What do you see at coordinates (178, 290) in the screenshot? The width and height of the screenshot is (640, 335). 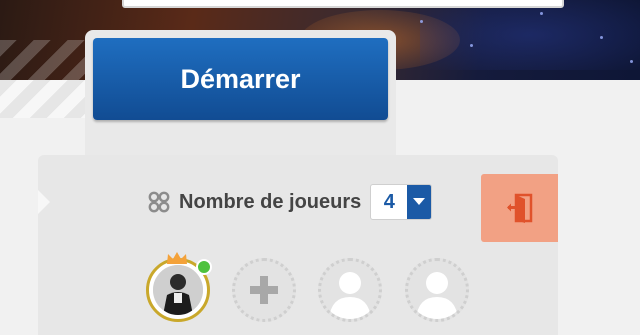 I see `avatar` at bounding box center [178, 290].